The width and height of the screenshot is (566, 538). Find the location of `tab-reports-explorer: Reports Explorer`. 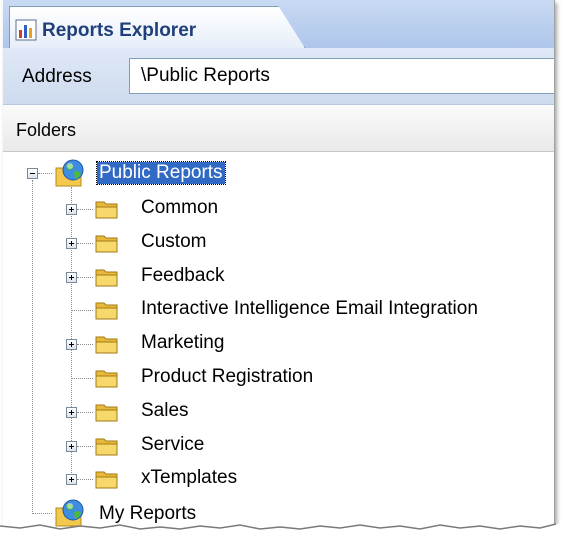

tab-reports-explorer: Reports Explorer is located at coordinates (157, 27).